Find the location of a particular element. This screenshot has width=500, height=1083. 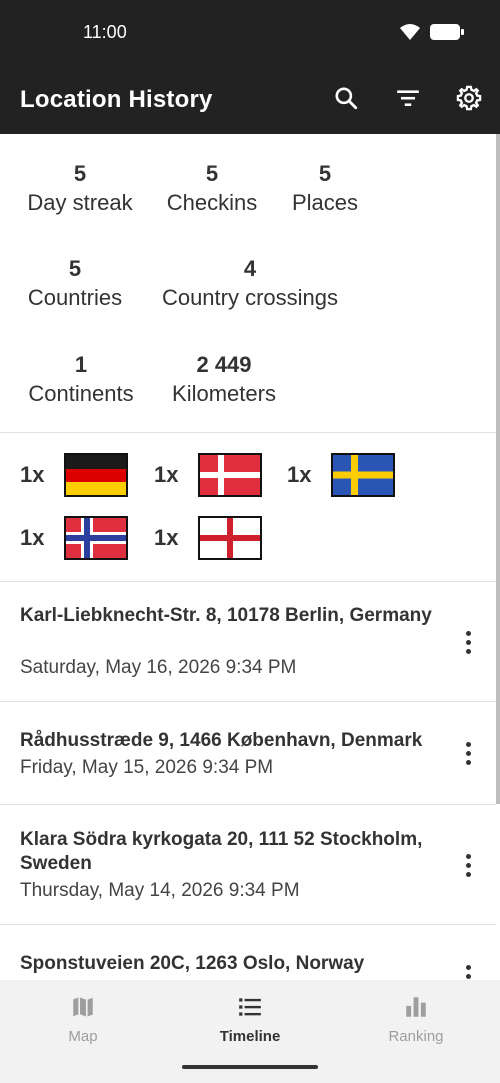

stat-label: Continents is located at coordinates (81, 393).